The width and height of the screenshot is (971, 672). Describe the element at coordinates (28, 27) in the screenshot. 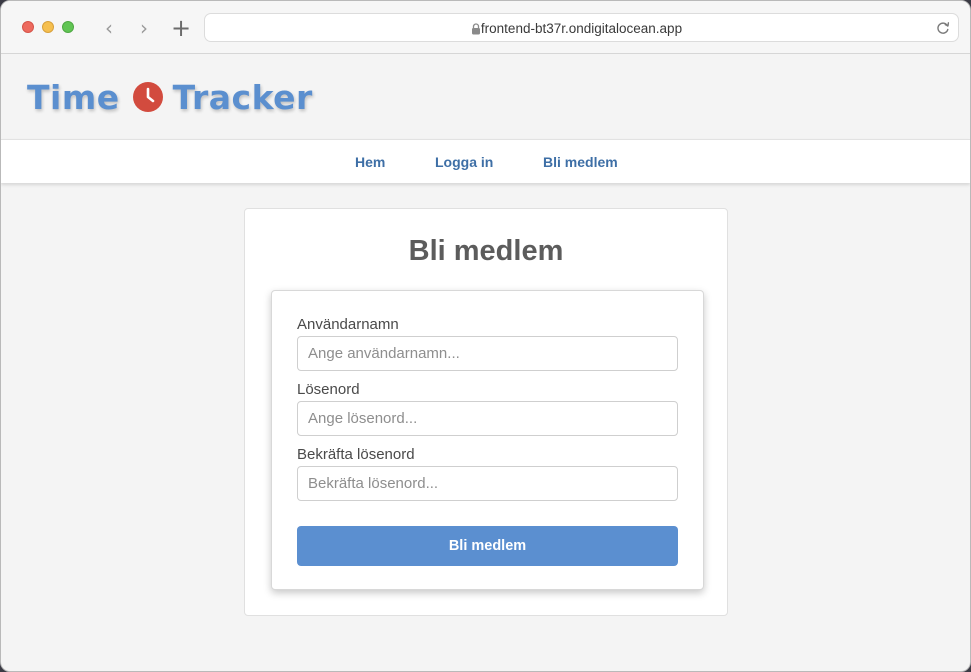

I see `close-window-button` at that location.